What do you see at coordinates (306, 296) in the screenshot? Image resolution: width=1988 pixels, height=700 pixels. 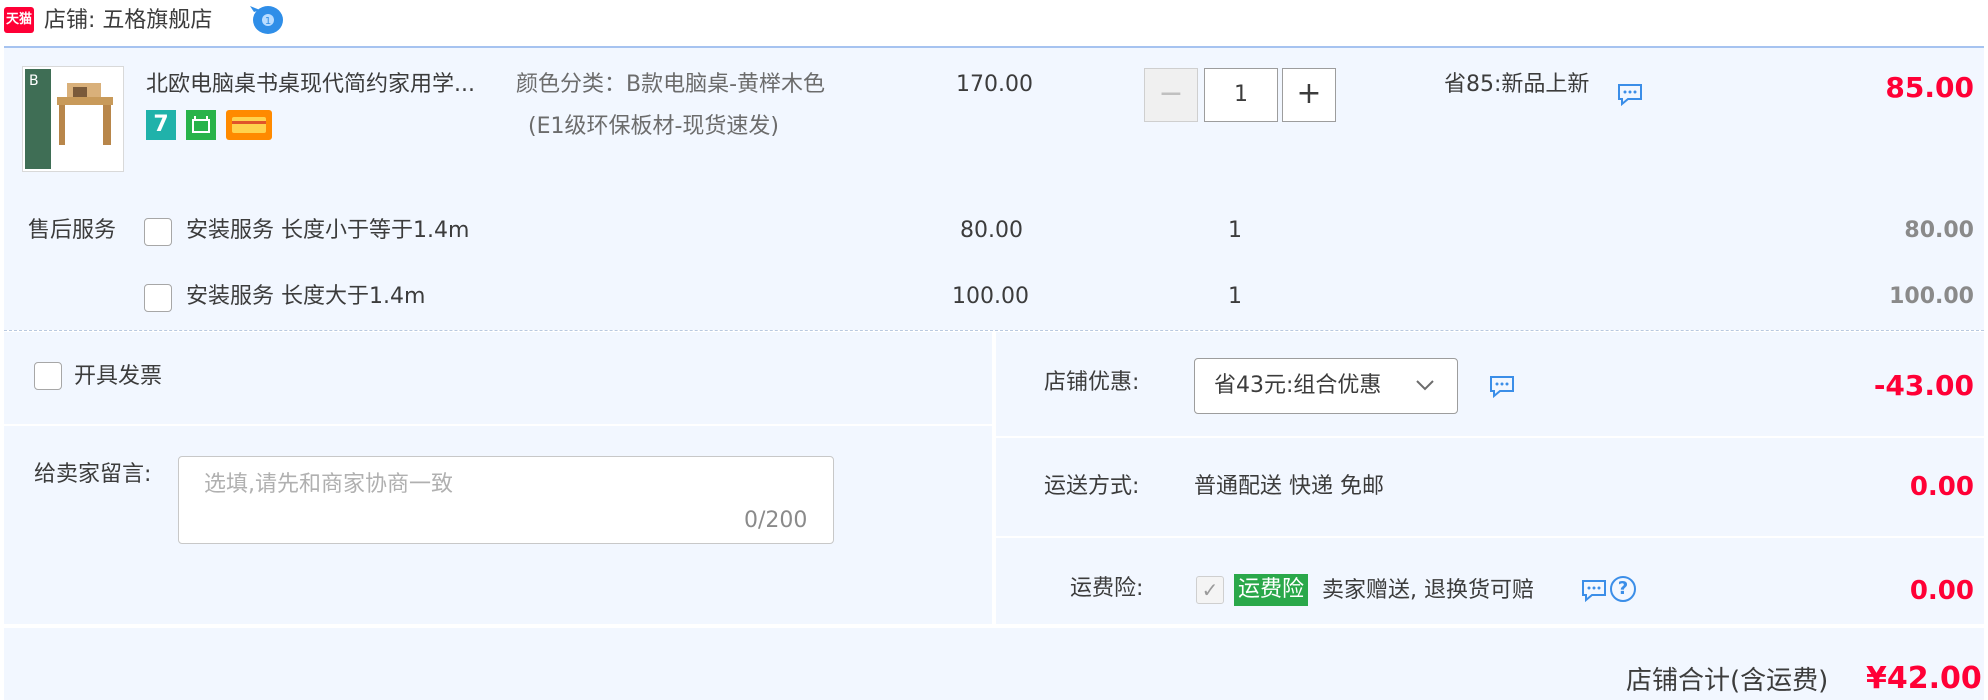 I see `install-service-long-label: 安装服务 长度大于1.4m` at bounding box center [306, 296].